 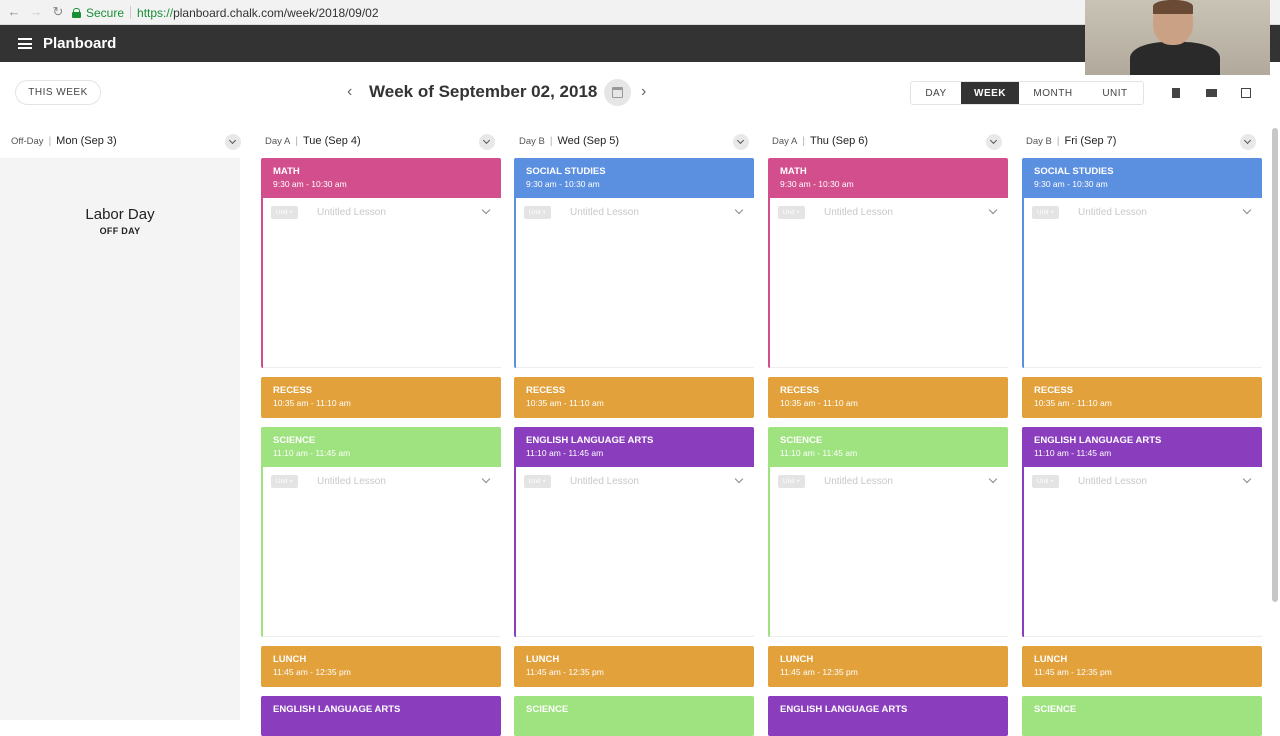 I want to click on print-button, so click(x=1176, y=93).